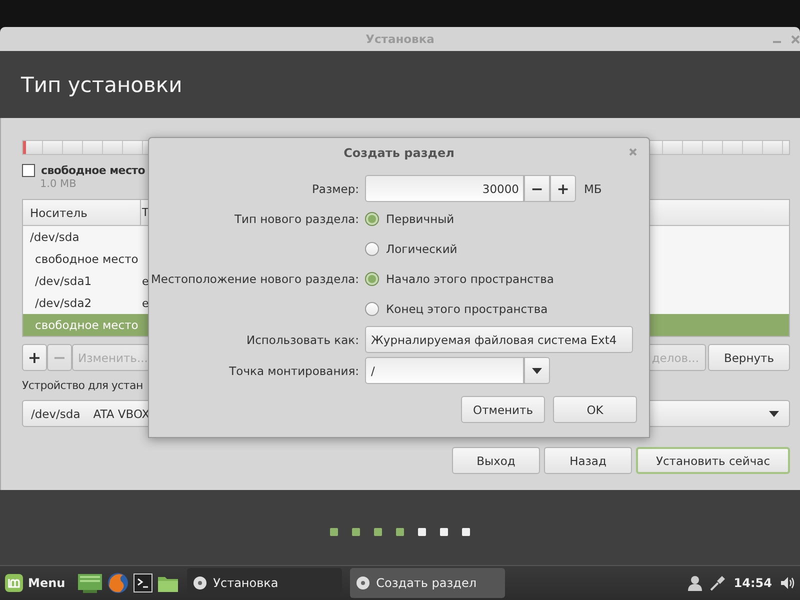 This screenshot has height=600, width=800. Describe the element at coordinates (93, 170) in the screenshot. I see `partition-label: свободное место` at that location.